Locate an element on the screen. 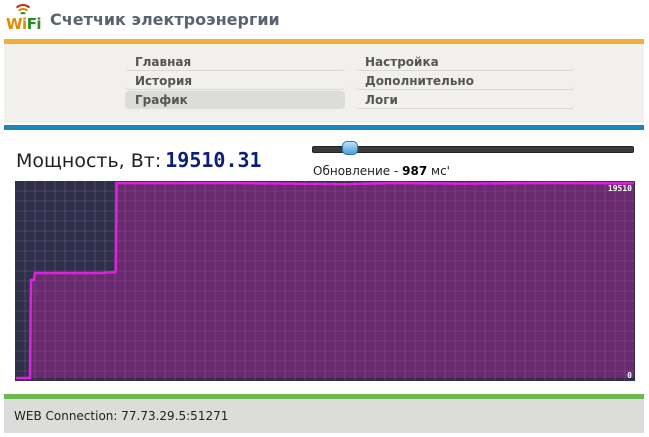 This screenshot has height=437, width=649. power-readout: Мощность, Вт: 19510.31 is located at coordinates (139, 160).